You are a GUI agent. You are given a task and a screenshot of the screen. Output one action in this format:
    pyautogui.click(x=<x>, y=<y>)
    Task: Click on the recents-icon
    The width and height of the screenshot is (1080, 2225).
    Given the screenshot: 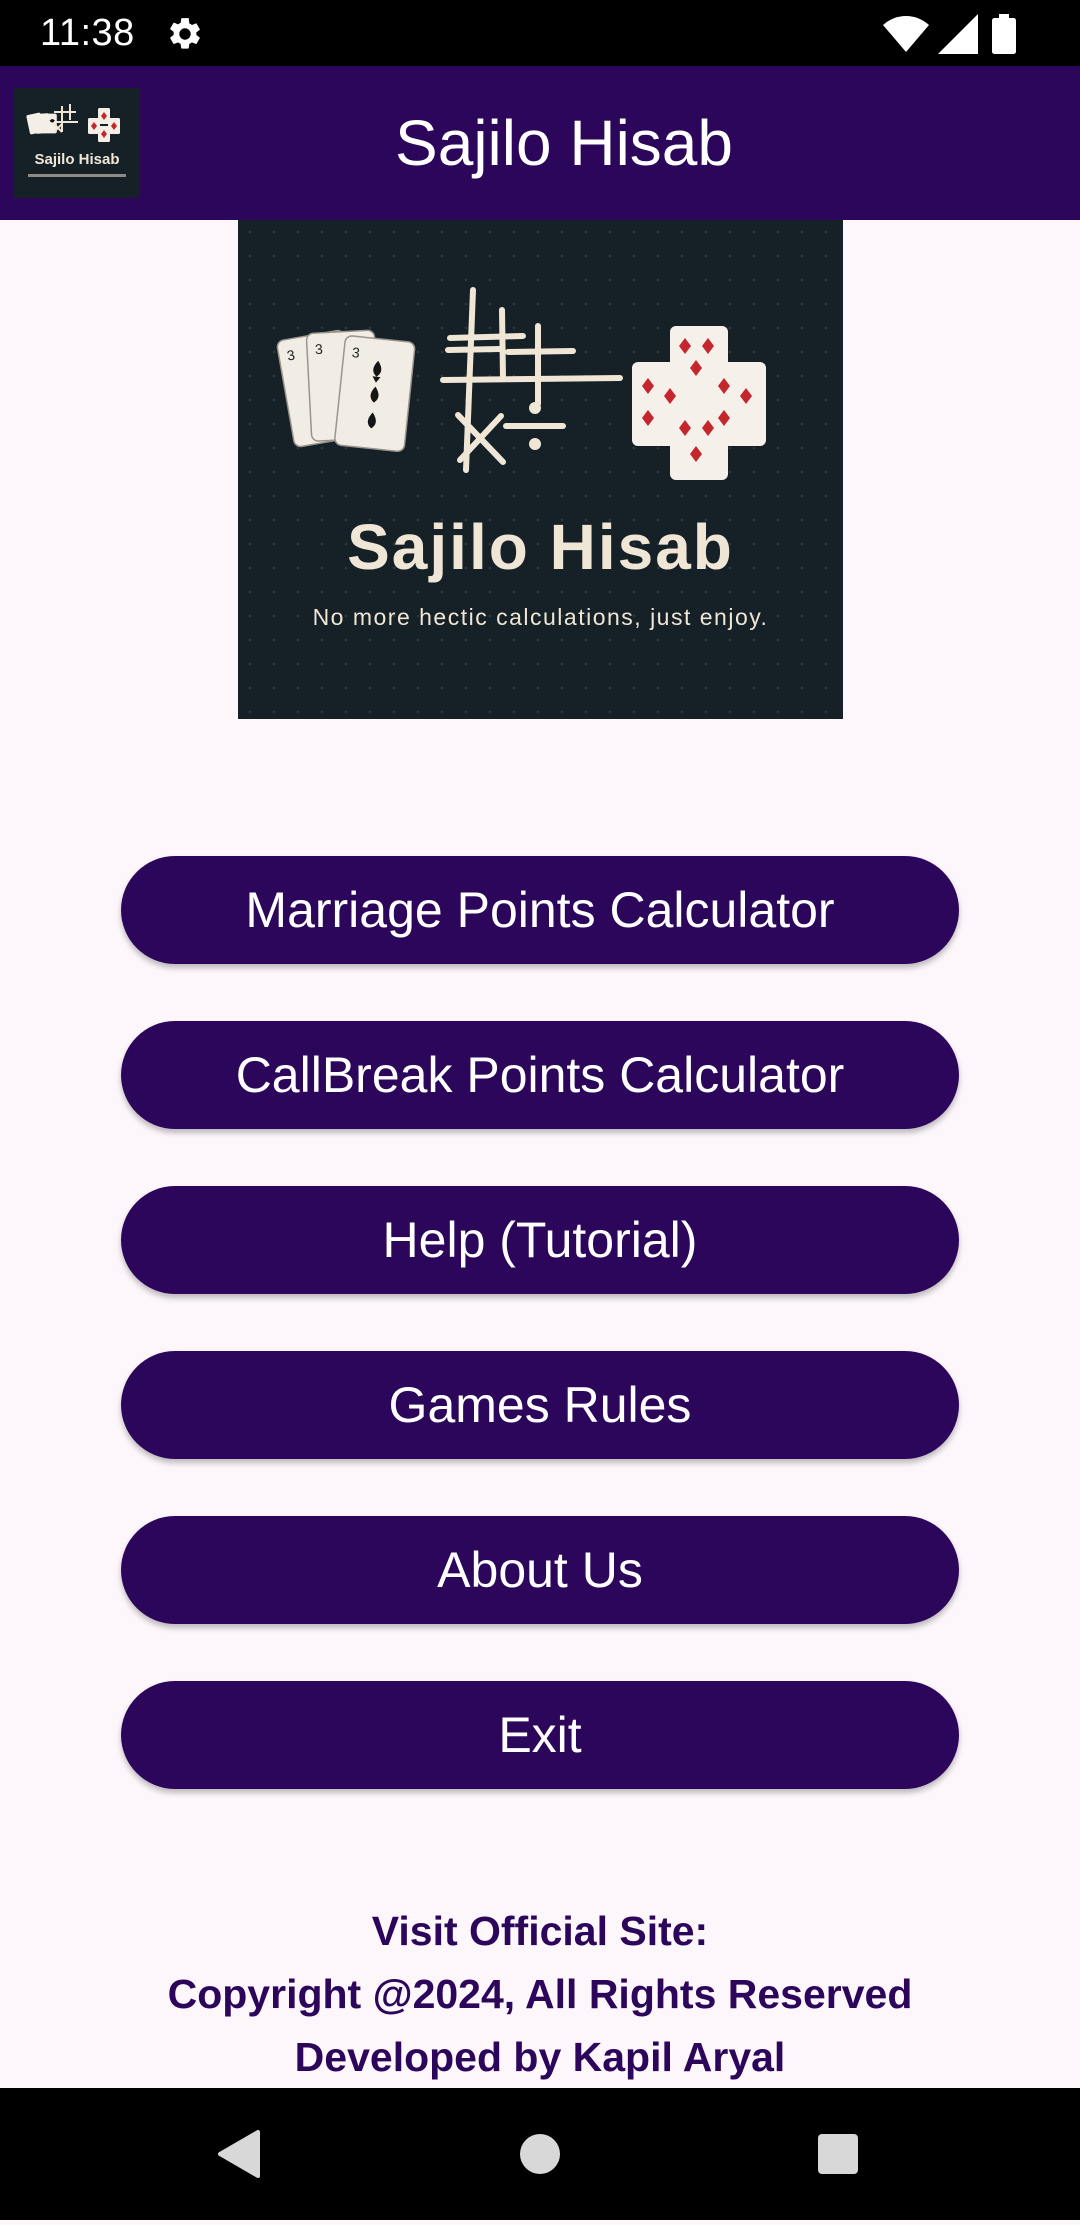 What is the action you would take?
    pyautogui.click(x=838, y=2154)
    